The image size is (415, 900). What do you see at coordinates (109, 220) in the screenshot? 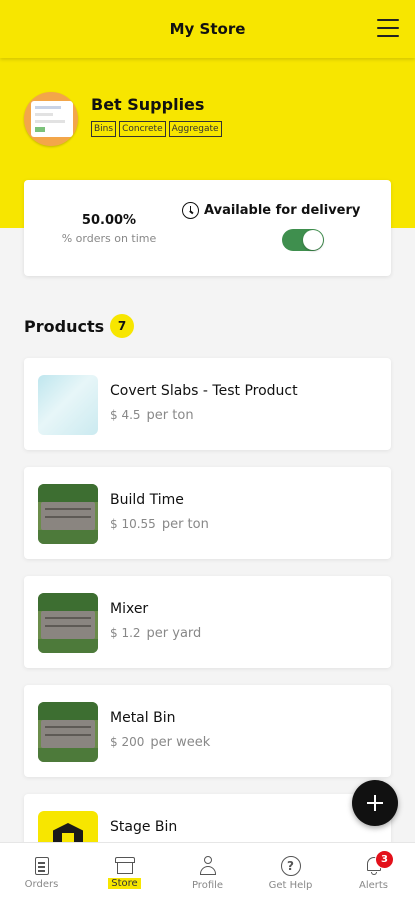
I see `on-time-percentage: 50.00%` at bounding box center [109, 220].